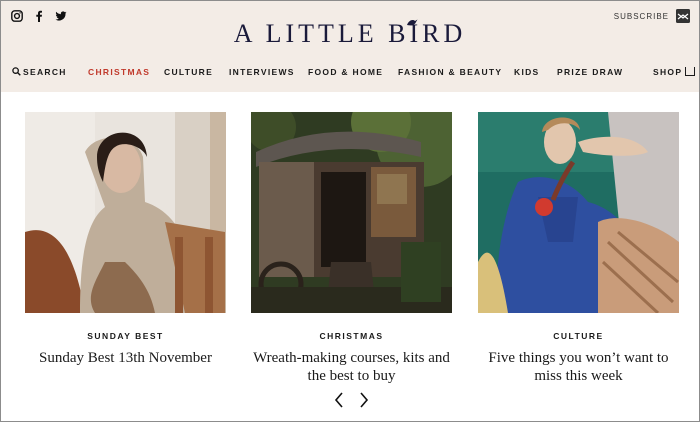 The image size is (700, 422). What do you see at coordinates (674, 72) in the screenshot?
I see `shop-nav-item: SHOP` at bounding box center [674, 72].